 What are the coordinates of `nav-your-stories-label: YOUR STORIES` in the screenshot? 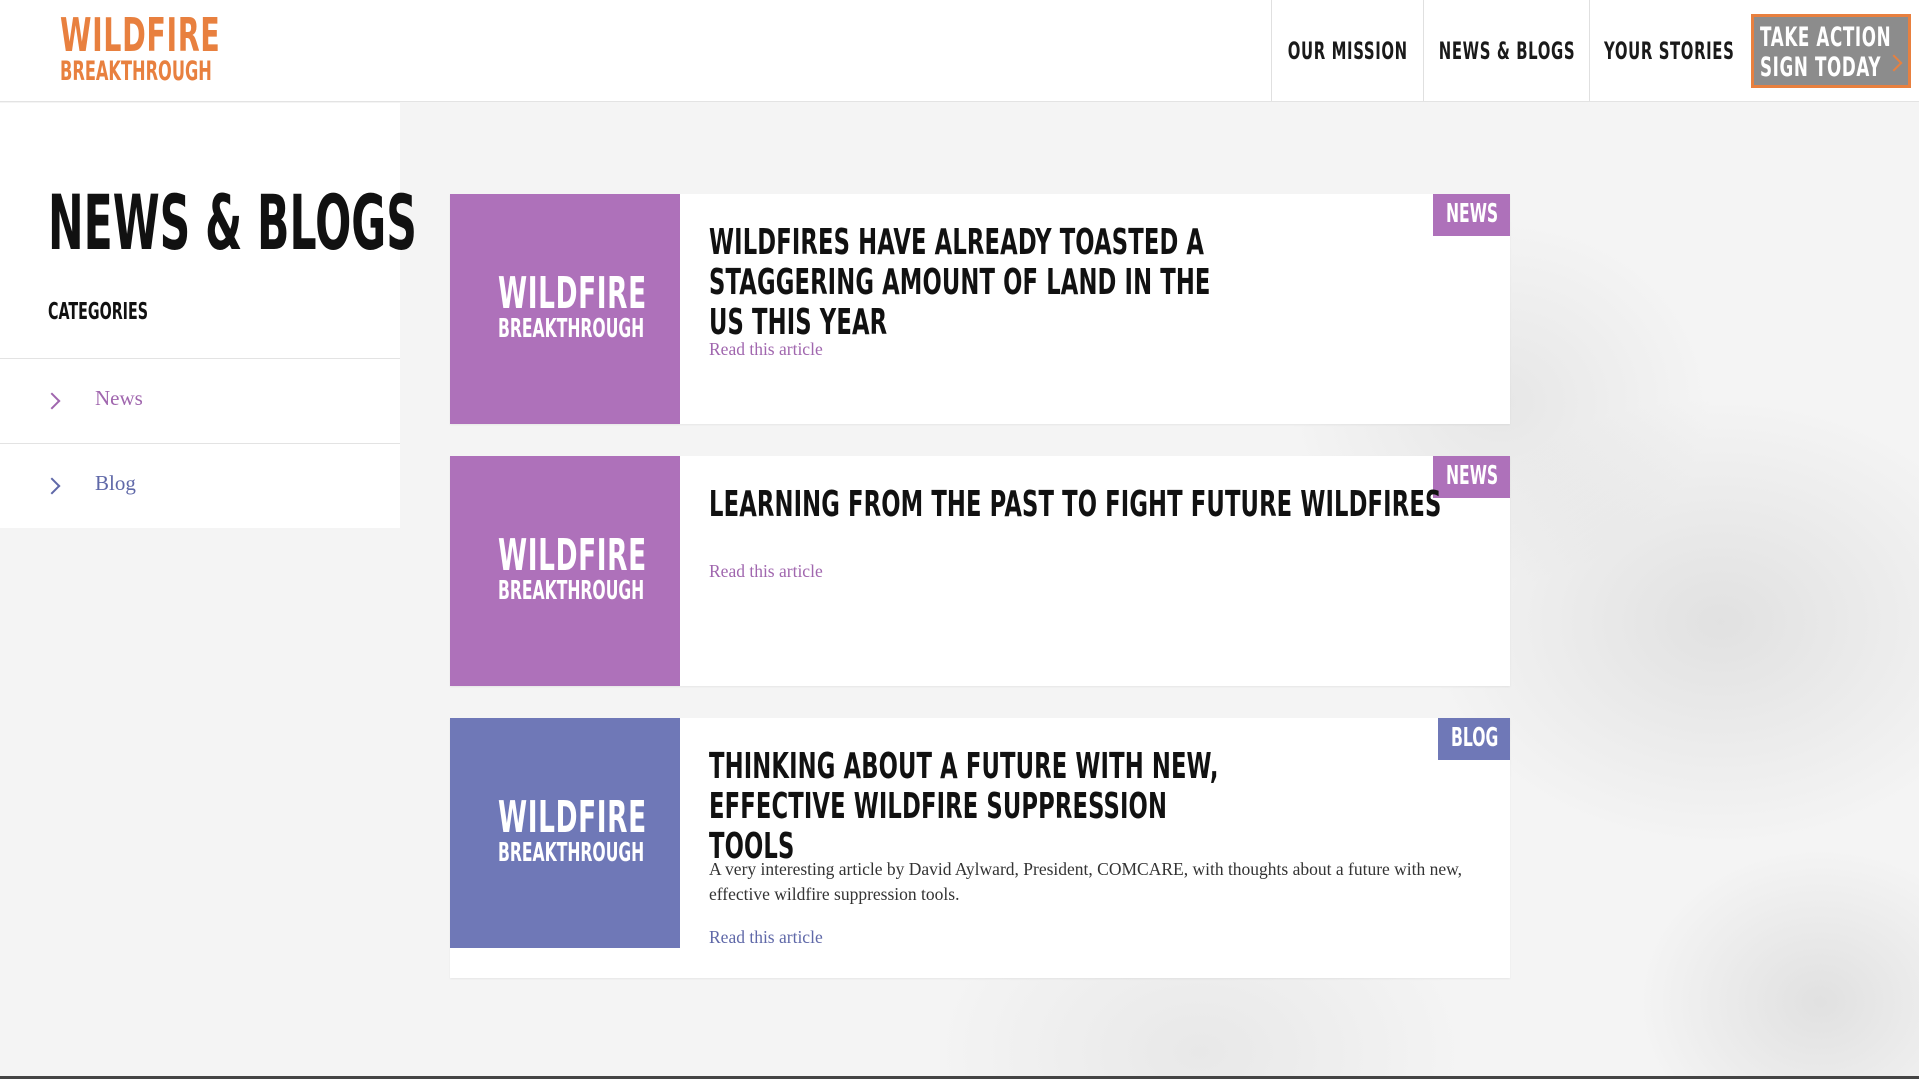 It's located at (1669, 50).